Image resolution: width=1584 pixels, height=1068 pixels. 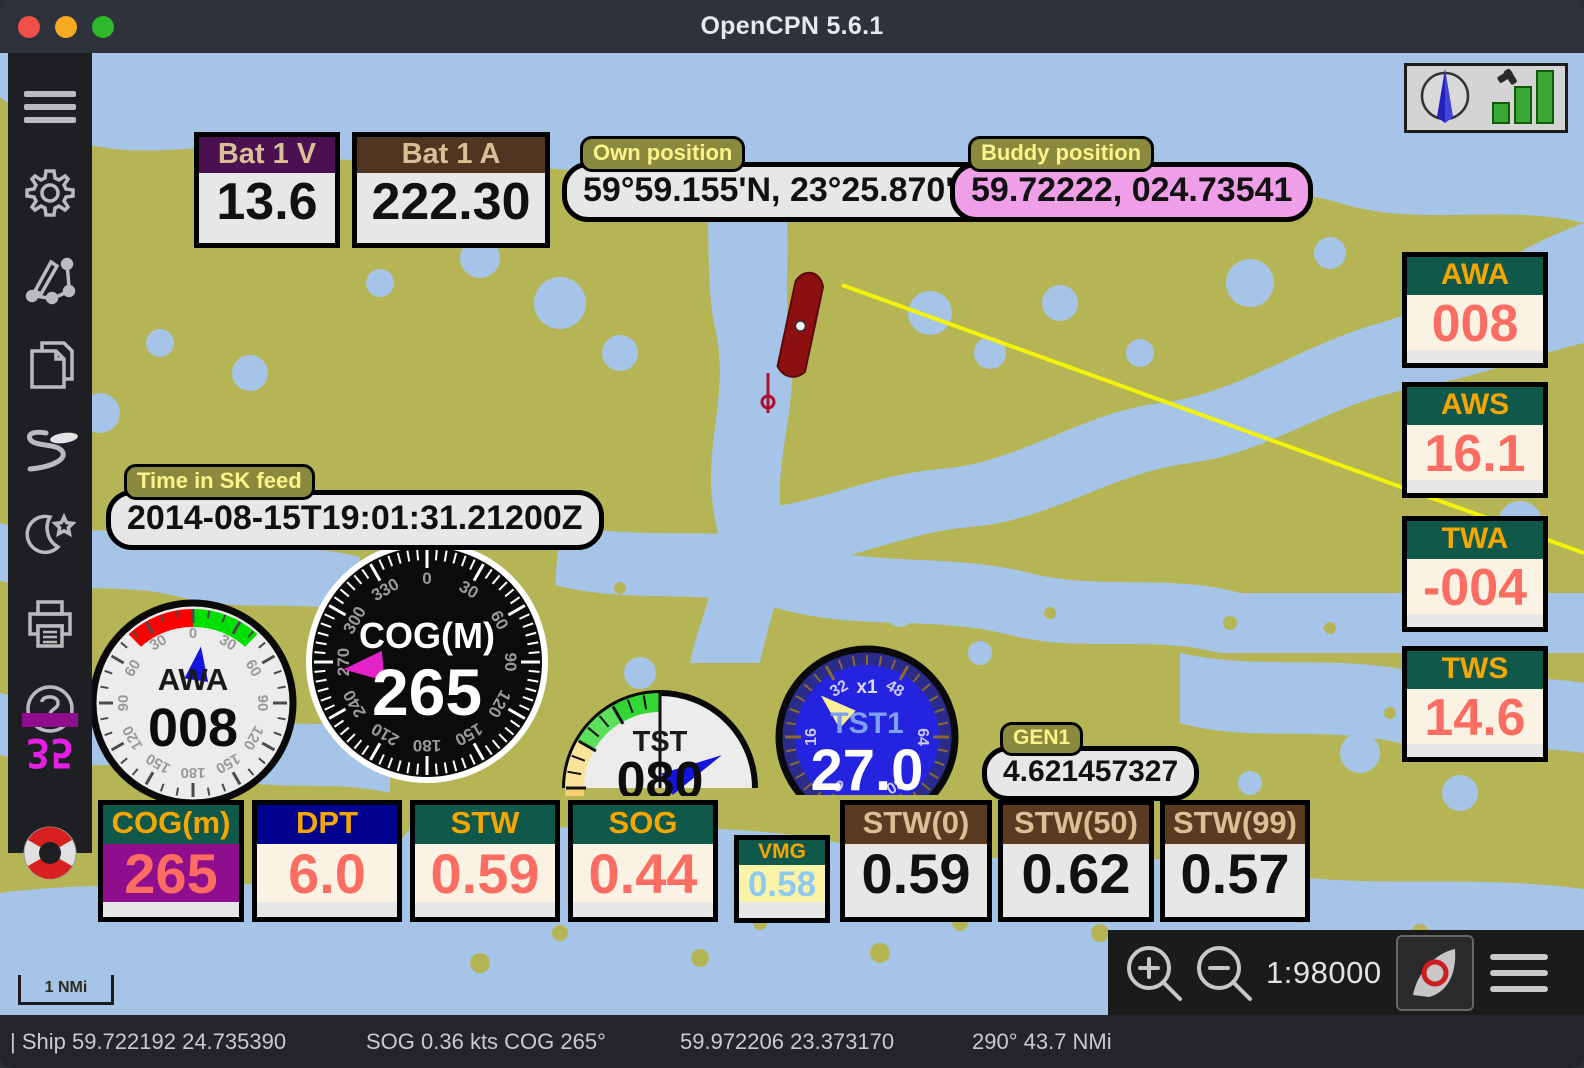 What do you see at coordinates (1324, 972) in the screenshot?
I see `chart-scale-value: 1:98000` at bounding box center [1324, 972].